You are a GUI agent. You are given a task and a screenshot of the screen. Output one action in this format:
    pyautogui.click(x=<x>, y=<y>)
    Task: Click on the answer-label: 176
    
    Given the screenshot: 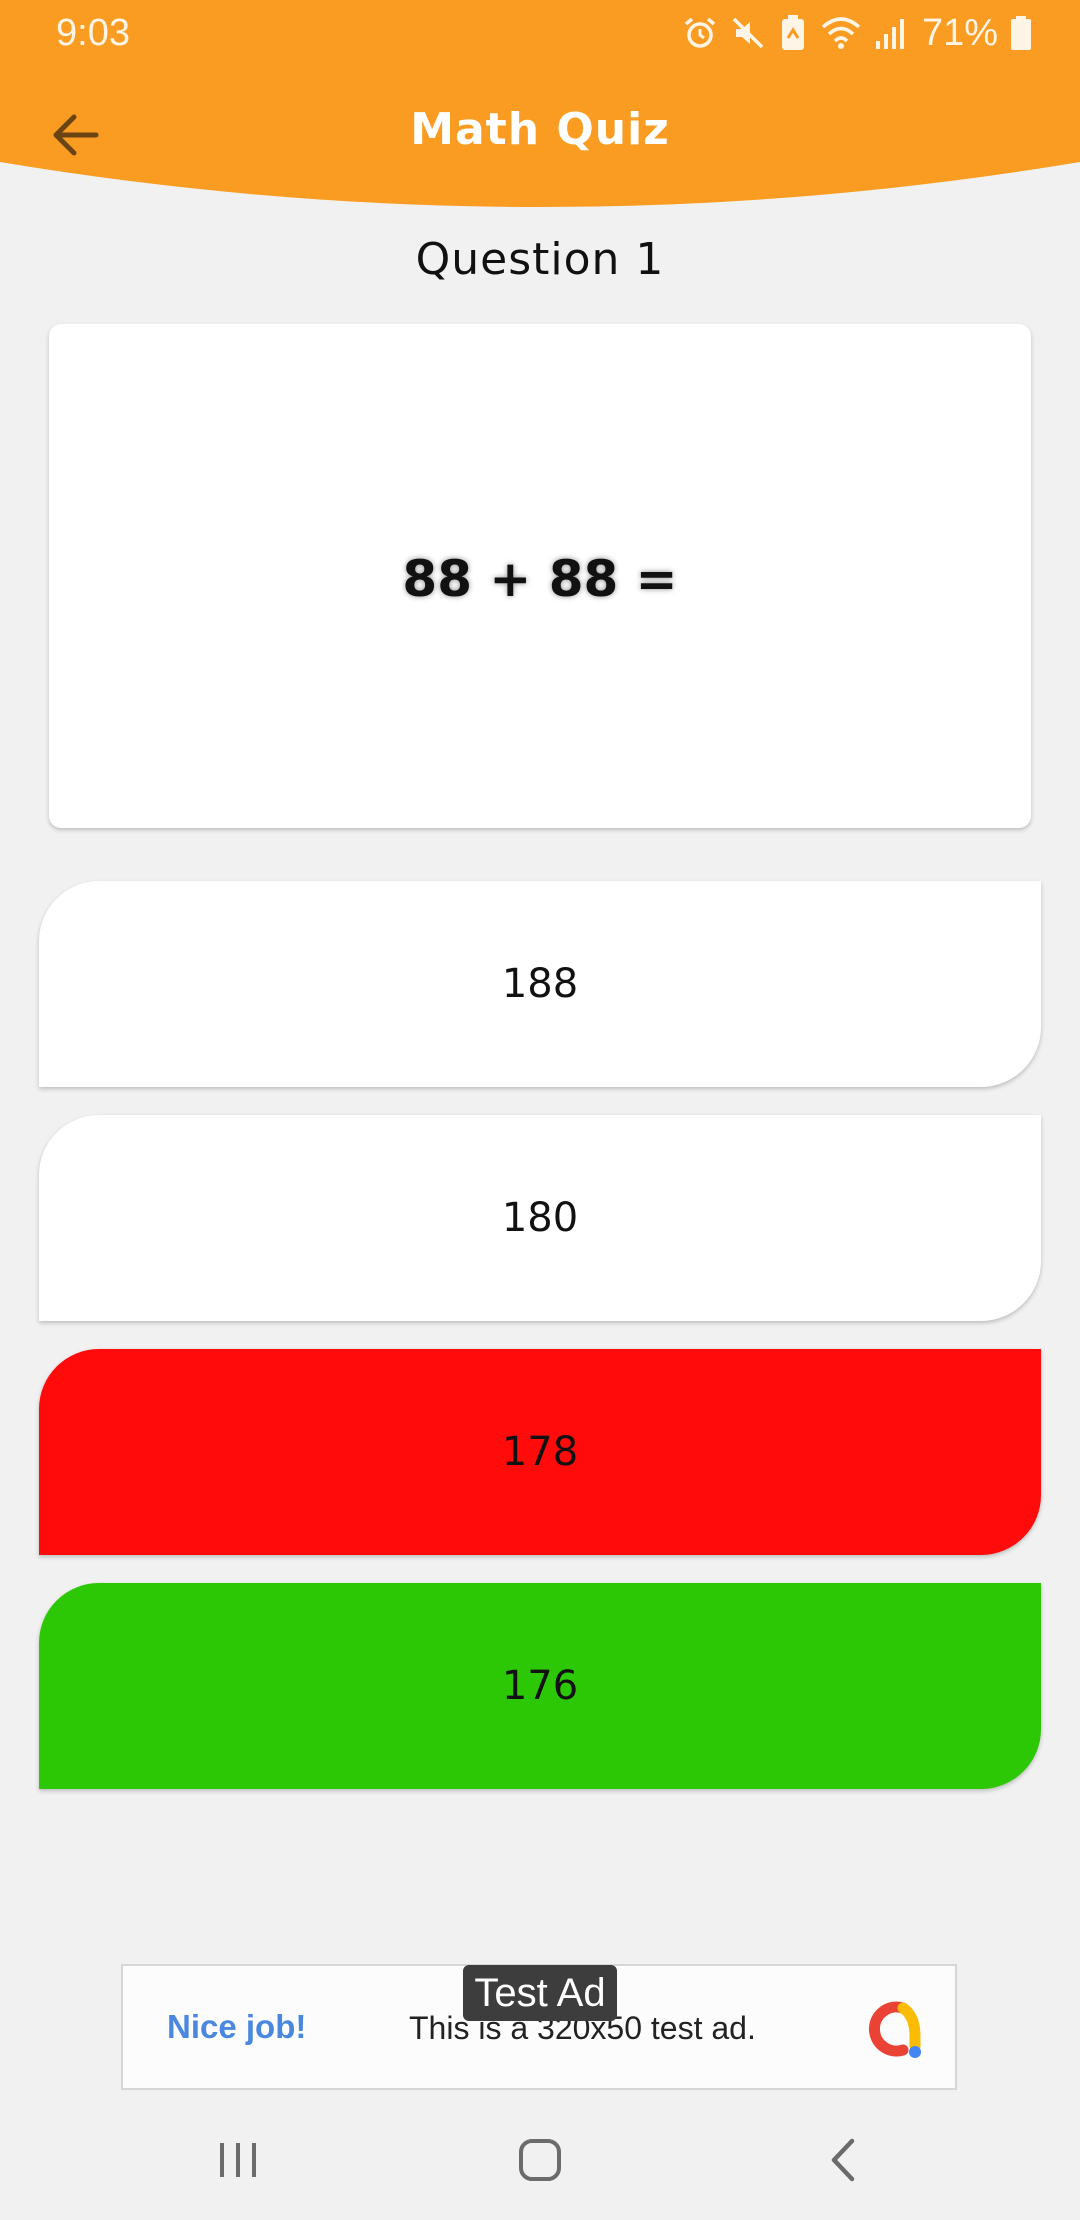 What is the action you would take?
    pyautogui.click(x=540, y=1686)
    